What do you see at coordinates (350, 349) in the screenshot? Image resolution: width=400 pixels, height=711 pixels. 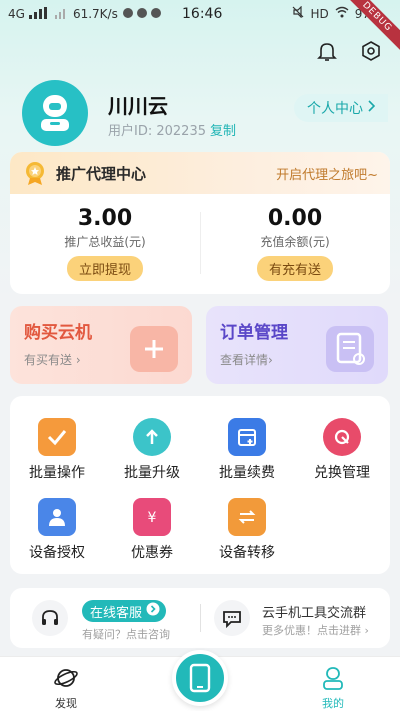 I see `order-doc-icon` at bounding box center [350, 349].